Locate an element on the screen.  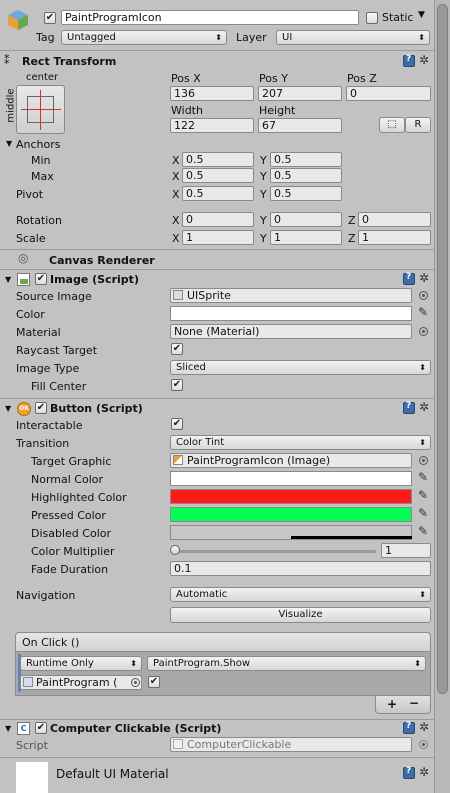
rect-transform-gear-icon: ✲ is located at coordinates (424, 60).